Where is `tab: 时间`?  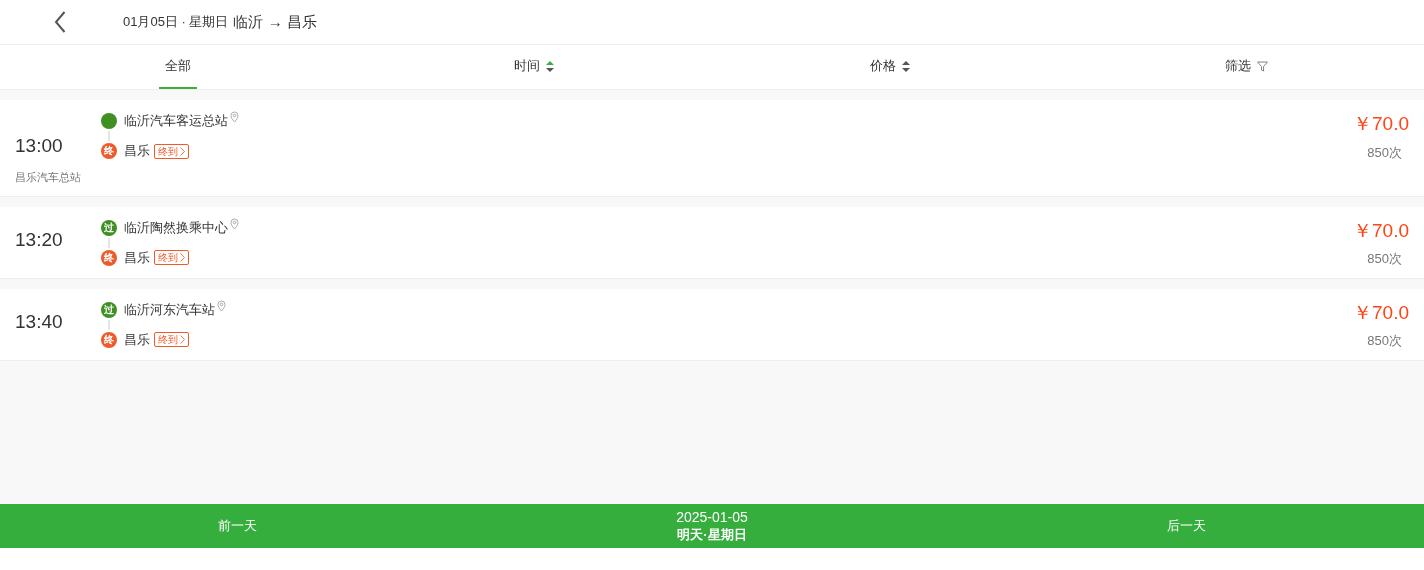 tab: 时间 is located at coordinates (534, 67).